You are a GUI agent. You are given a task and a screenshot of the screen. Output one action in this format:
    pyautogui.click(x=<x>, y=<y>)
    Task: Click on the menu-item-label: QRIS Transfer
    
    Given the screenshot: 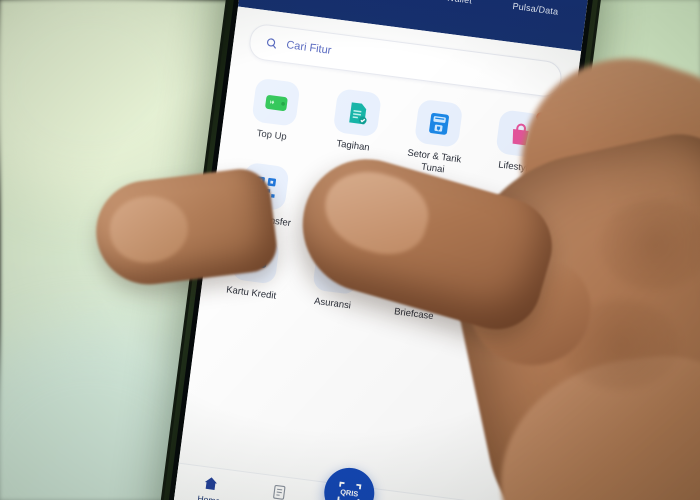 What is the action you would take?
    pyautogui.click(x=260, y=220)
    